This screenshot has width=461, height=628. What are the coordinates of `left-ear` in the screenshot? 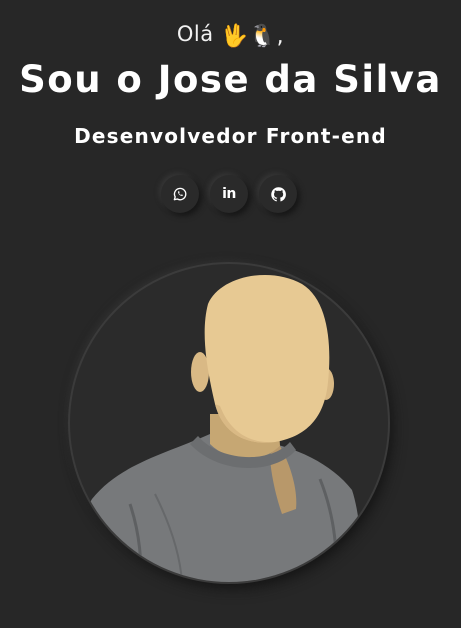 It's located at (200, 372).